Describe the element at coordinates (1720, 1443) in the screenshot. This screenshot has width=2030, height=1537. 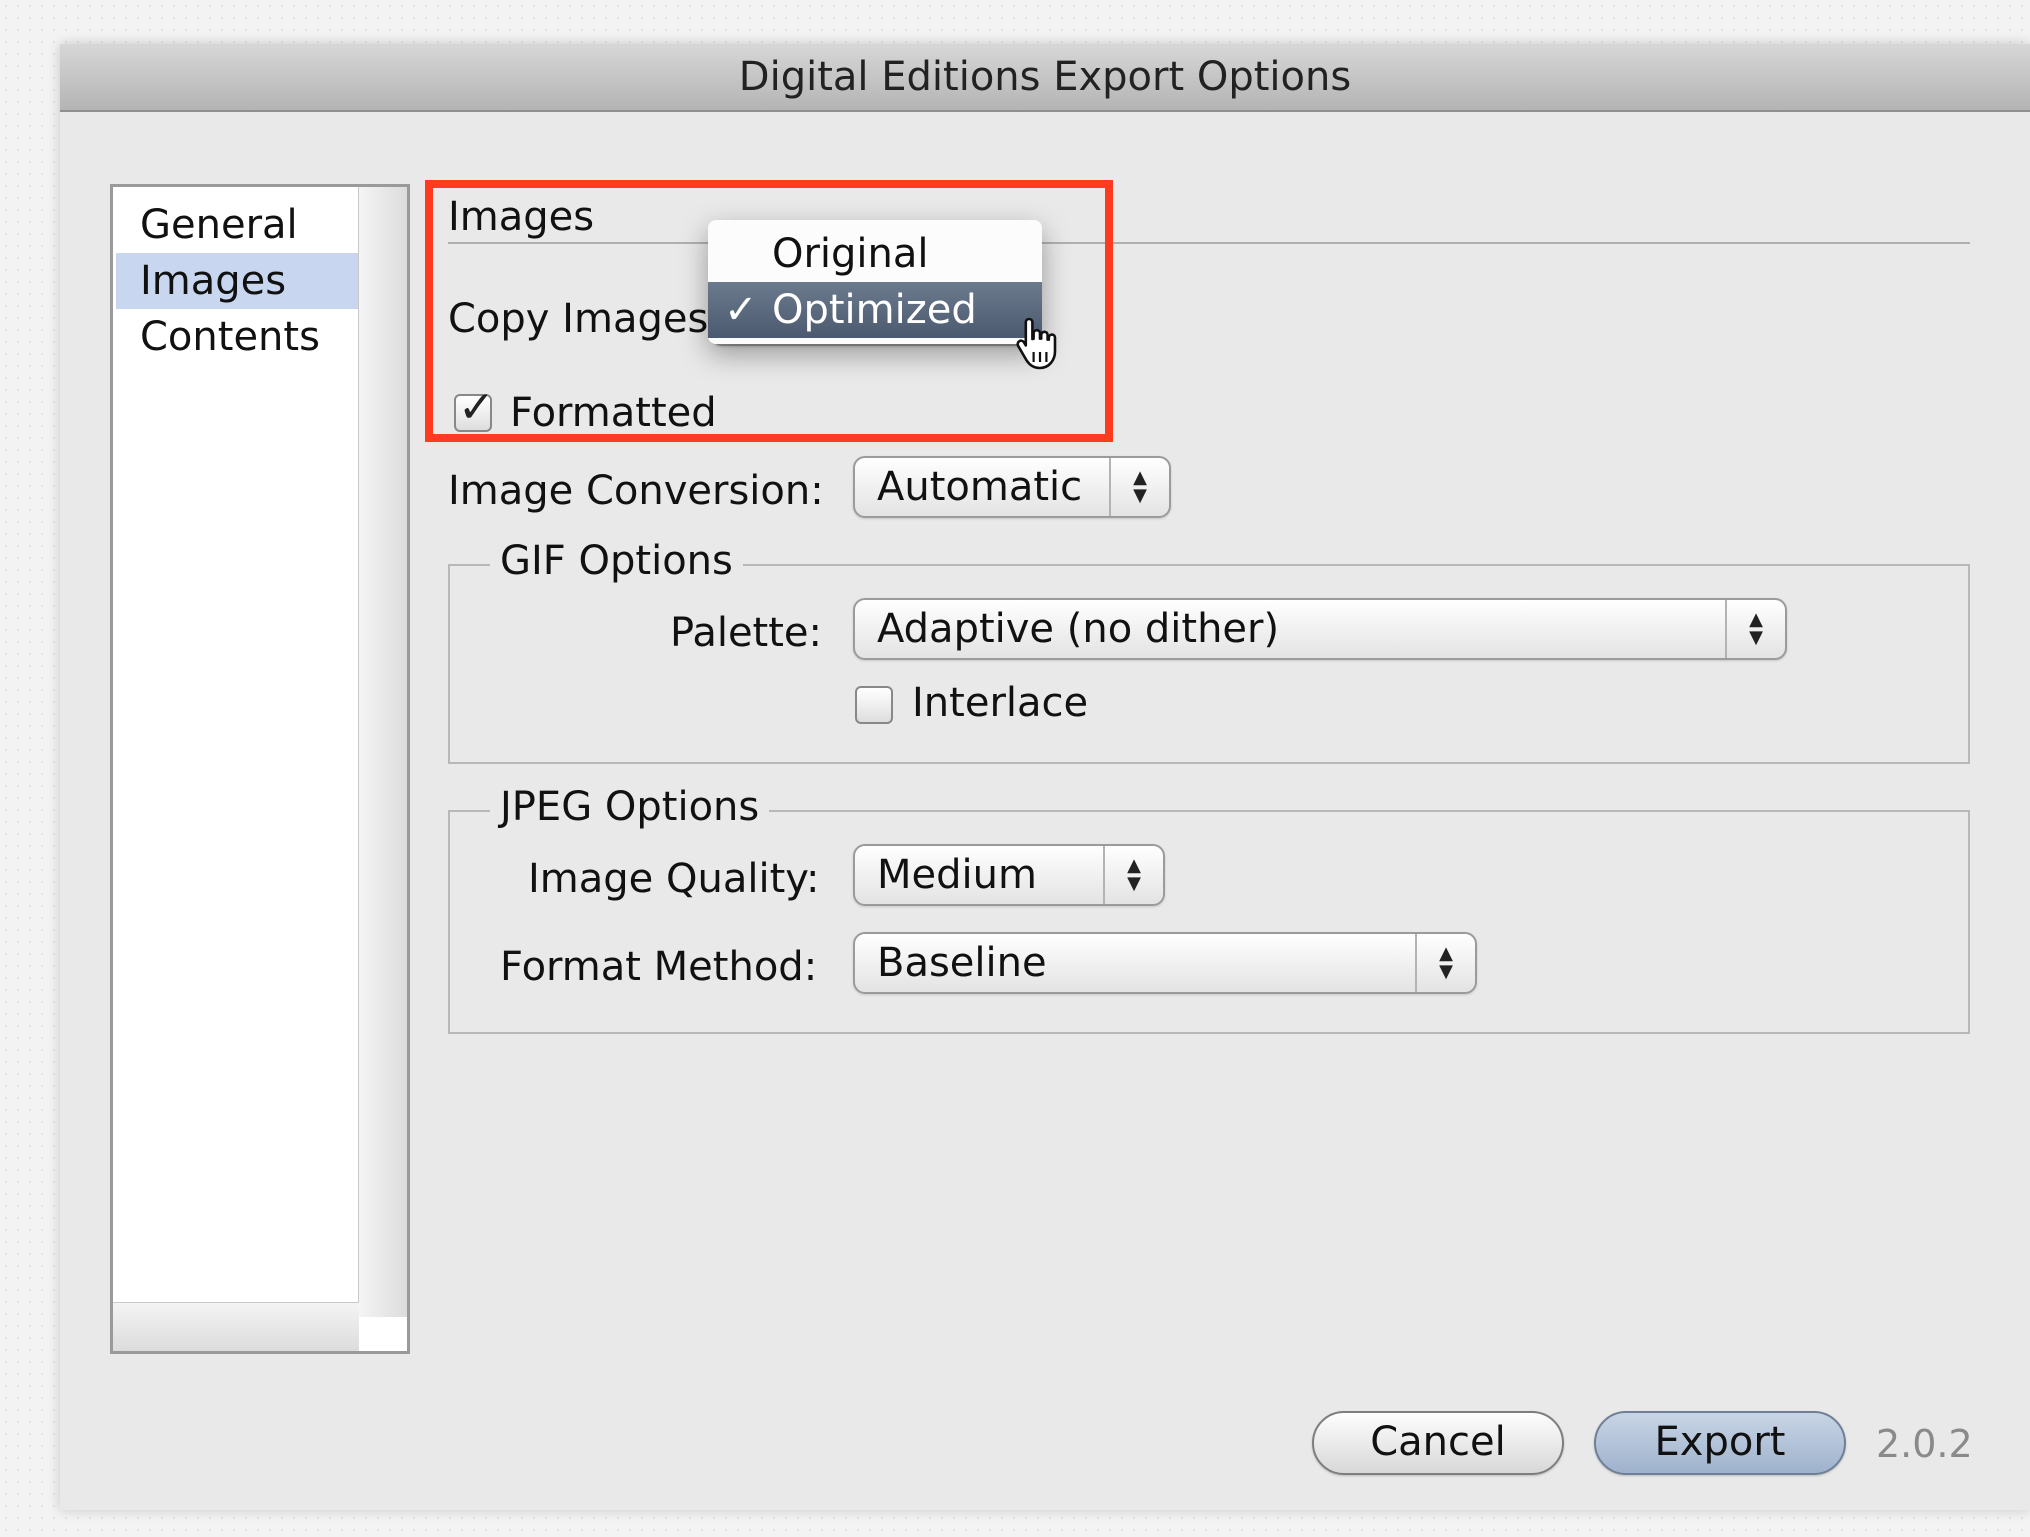
I see `export-button: Export` at that location.